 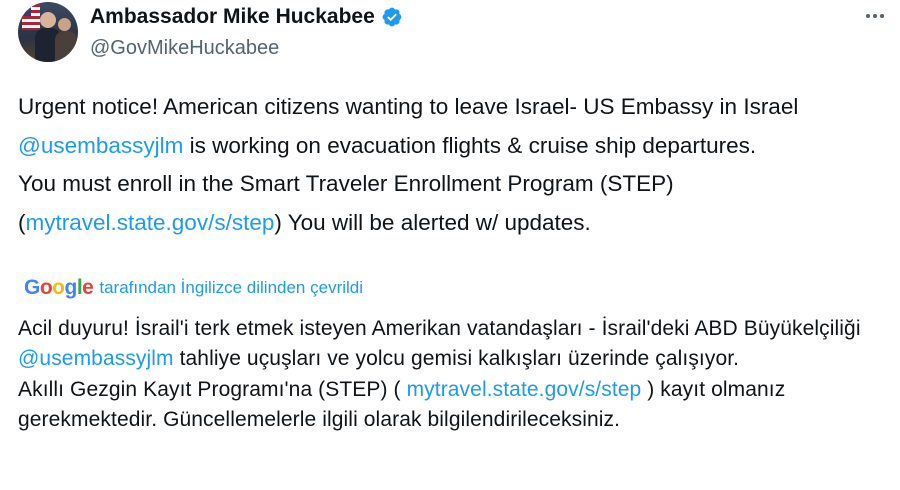 I want to click on flag-icon, so click(x=31, y=17).